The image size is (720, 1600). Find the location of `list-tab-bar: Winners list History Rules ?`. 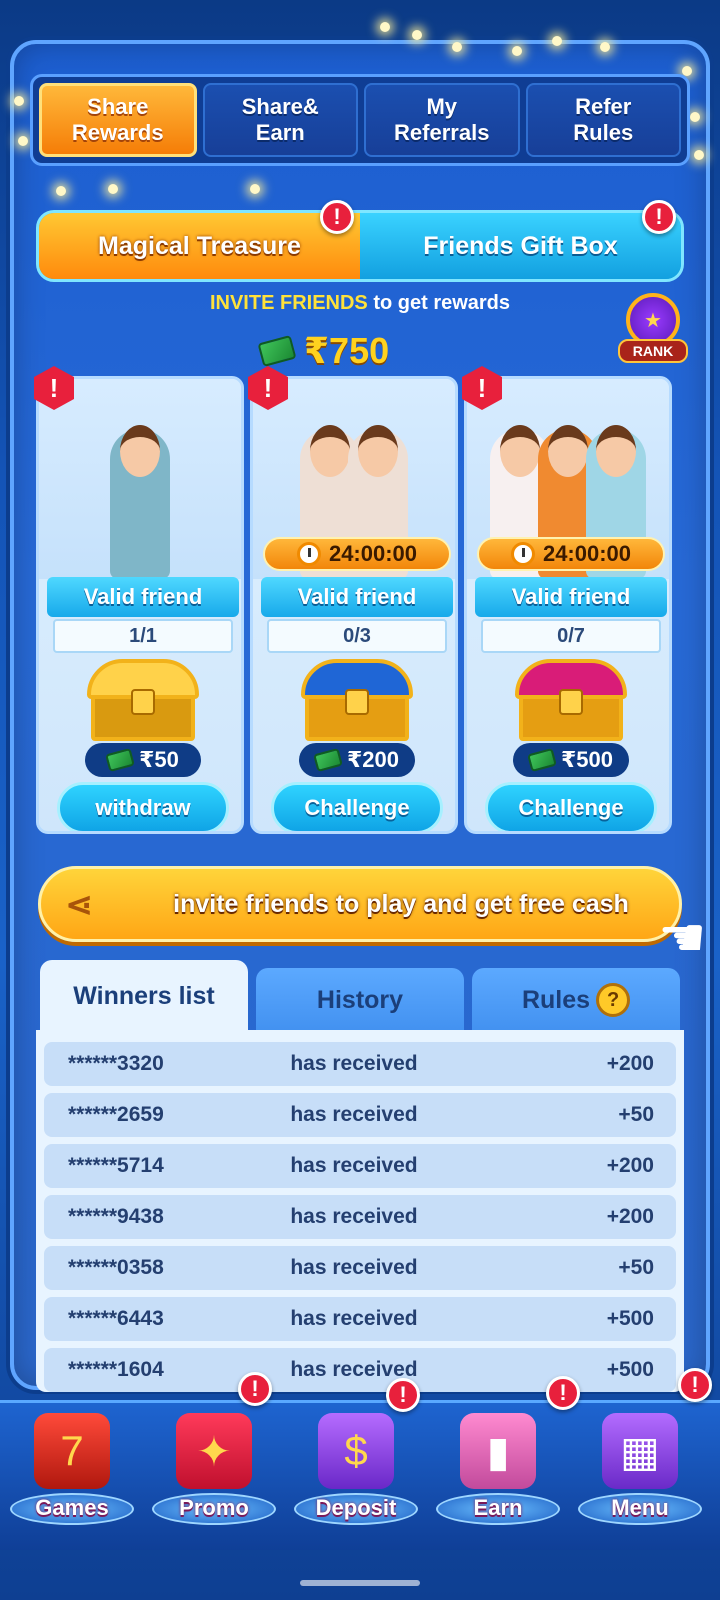

list-tab-bar: Winners list History Rules ? is located at coordinates (360, 996).